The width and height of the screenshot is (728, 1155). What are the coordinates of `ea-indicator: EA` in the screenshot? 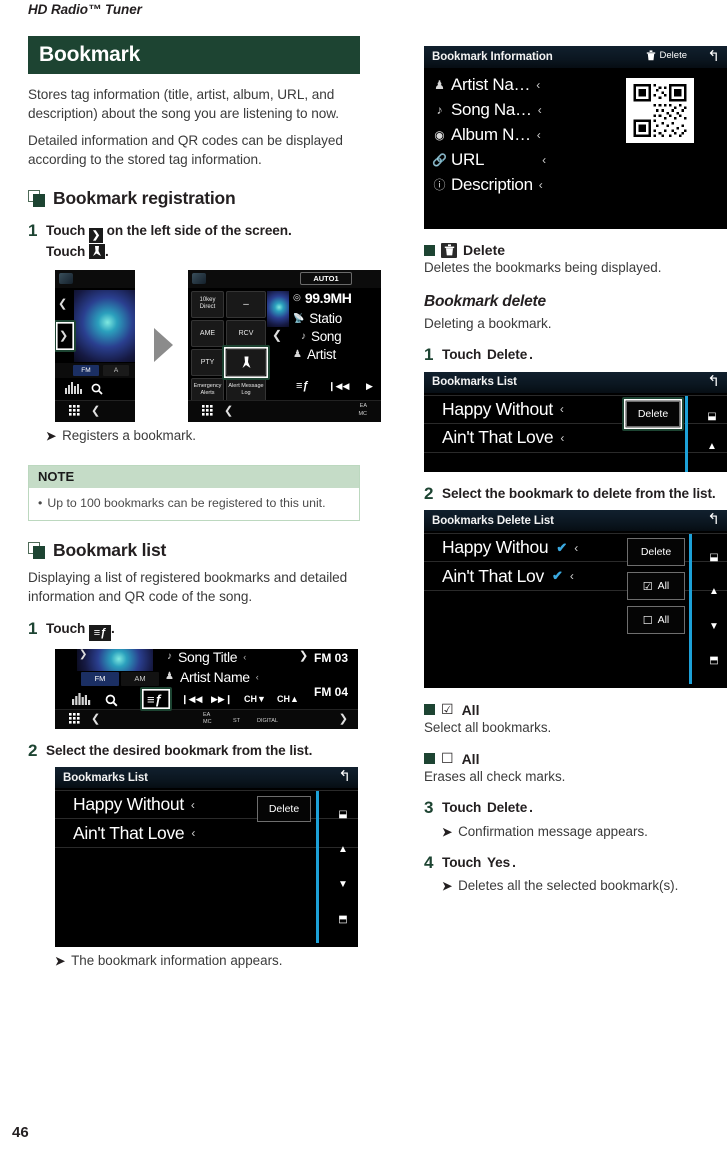 It's located at (207, 714).